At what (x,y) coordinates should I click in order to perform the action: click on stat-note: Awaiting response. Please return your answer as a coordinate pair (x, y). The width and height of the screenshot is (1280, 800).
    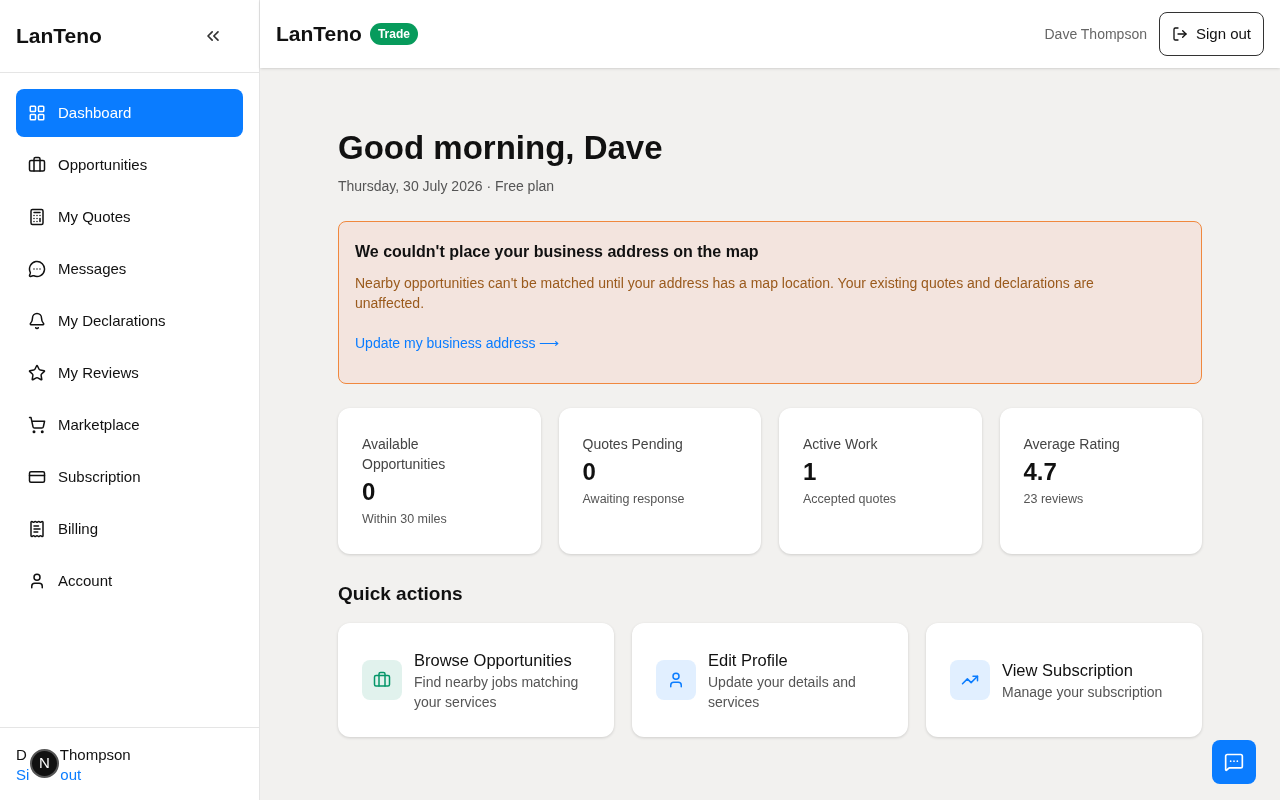
    Looking at the image, I should click on (634, 499).